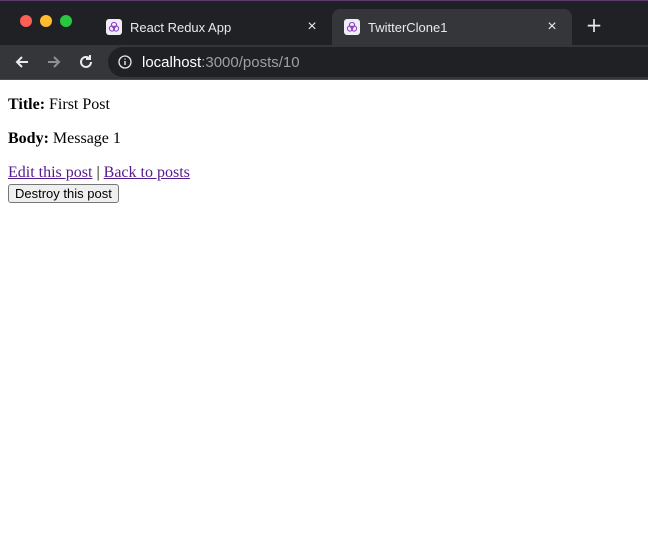 The width and height of the screenshot is (648, 544). Describe the element at coordinates (172, 62) in the screenshot. I see `url-host: localhost` at that location.